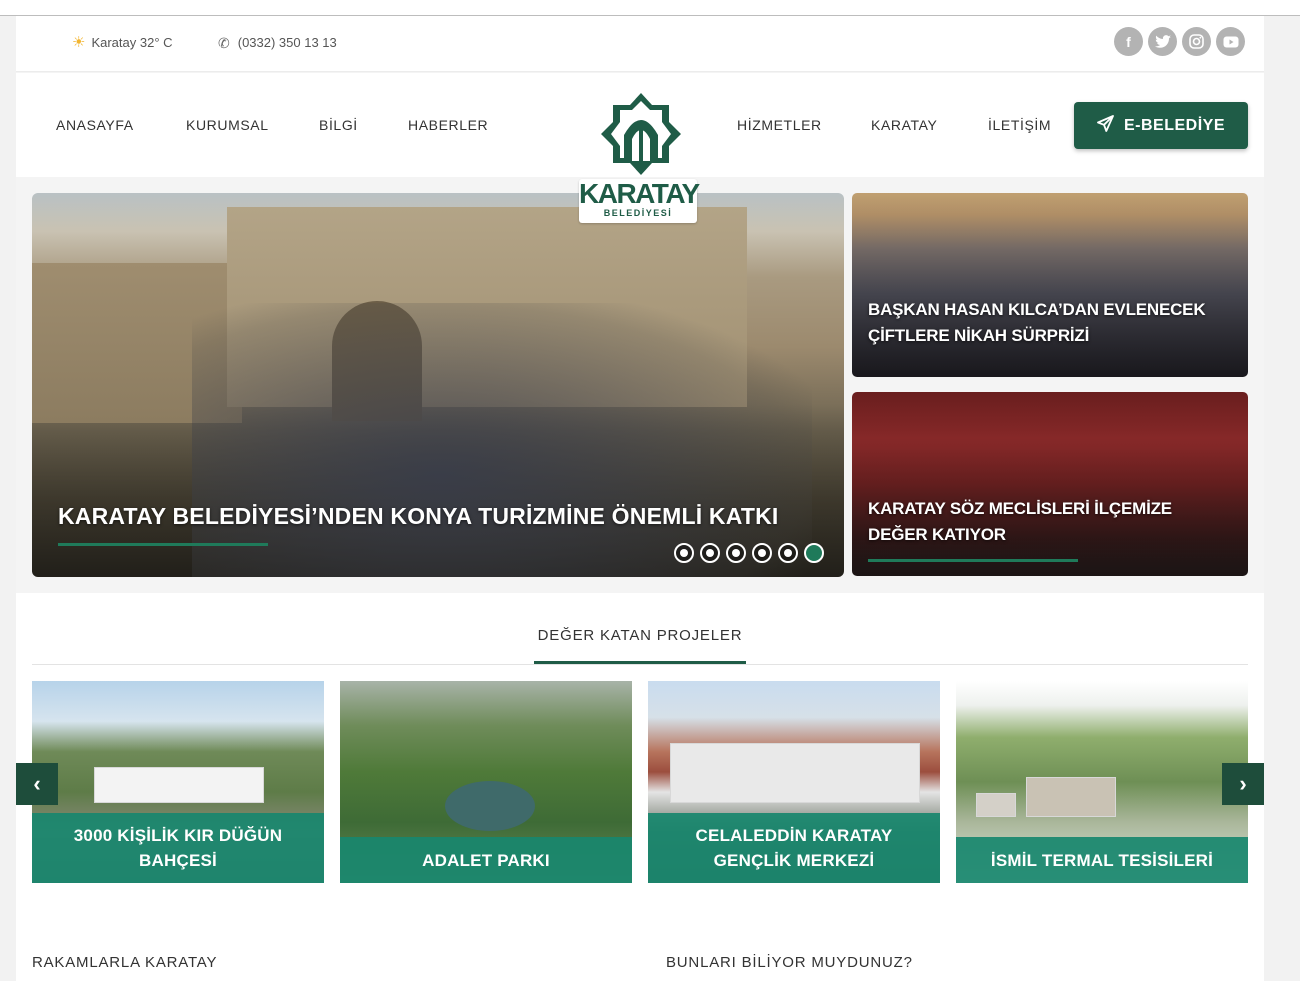  I want to click on browser-top-strip, so click(650, 8).